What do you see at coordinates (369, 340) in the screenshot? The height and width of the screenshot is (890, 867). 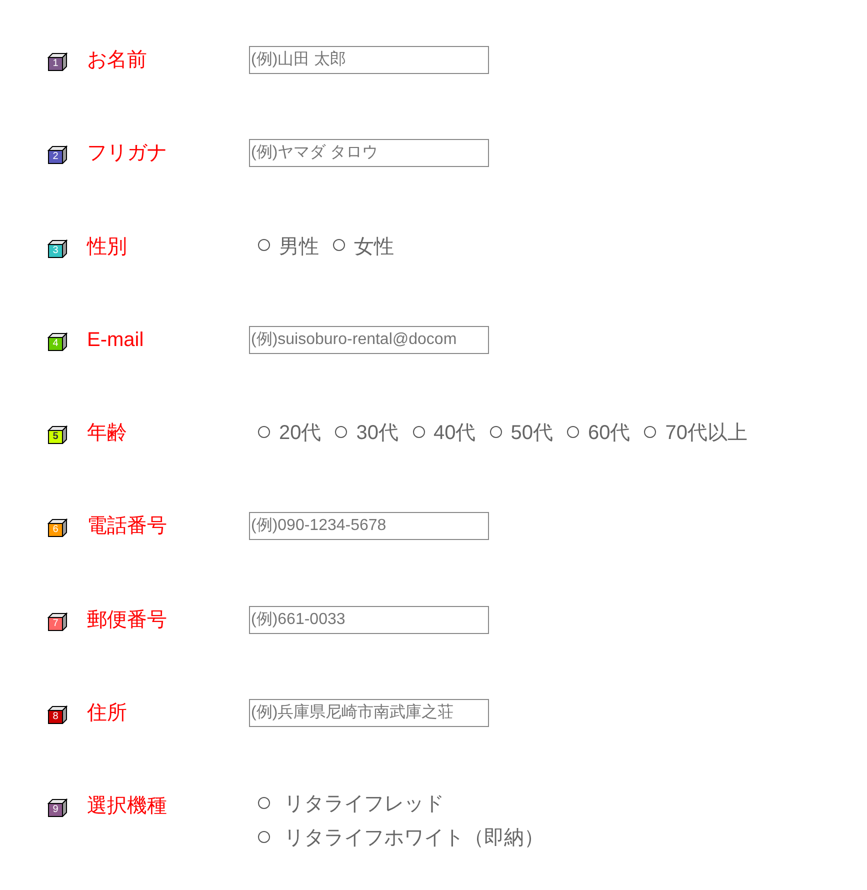 I see `text-input: (例)suisoburo-rental@docom` at bounding box center [369, 340].